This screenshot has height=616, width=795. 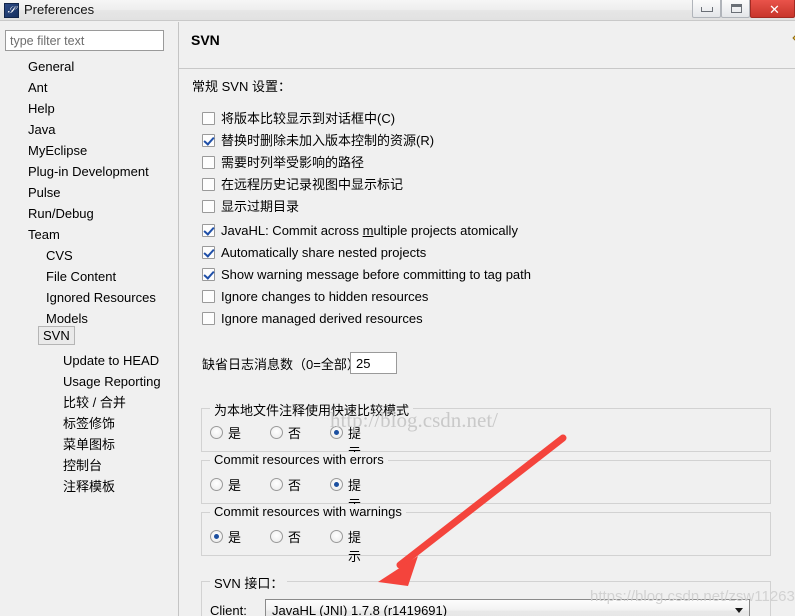 What do you see at coordinates (11, 10) in the screenshot?
I see `eclipse-icon: 𝒮` at bounding box center [11, 10].